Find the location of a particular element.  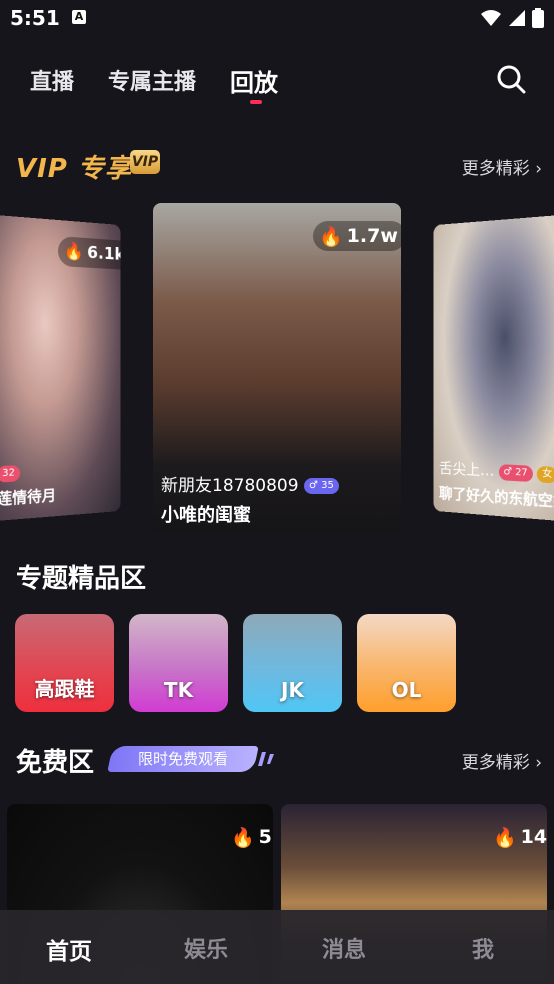

topic-jk: JK is located at coordinates (292, 663).